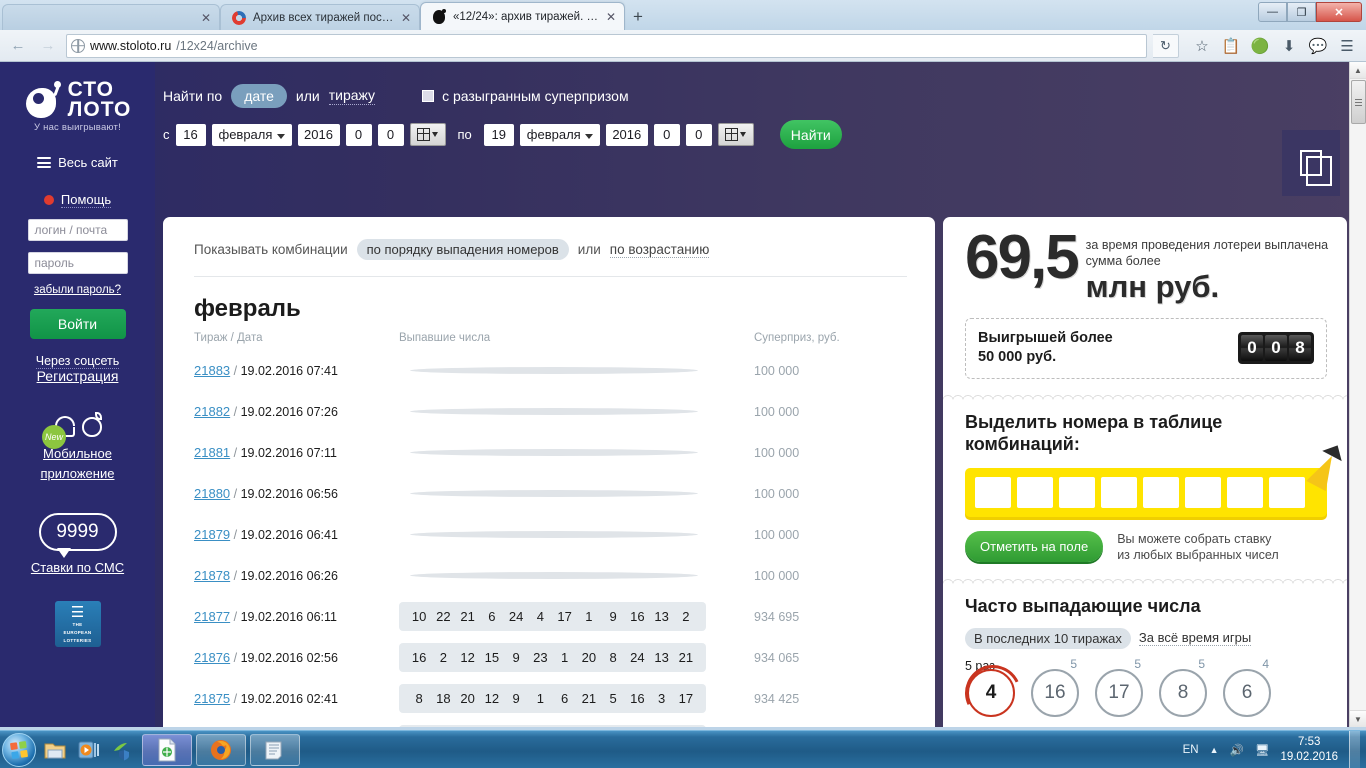 The image size is (1366, 768). What do you see at coordinates (18, 46) in the screenshot?
I see `back-icon: ←` at bounding box center [18, 46].